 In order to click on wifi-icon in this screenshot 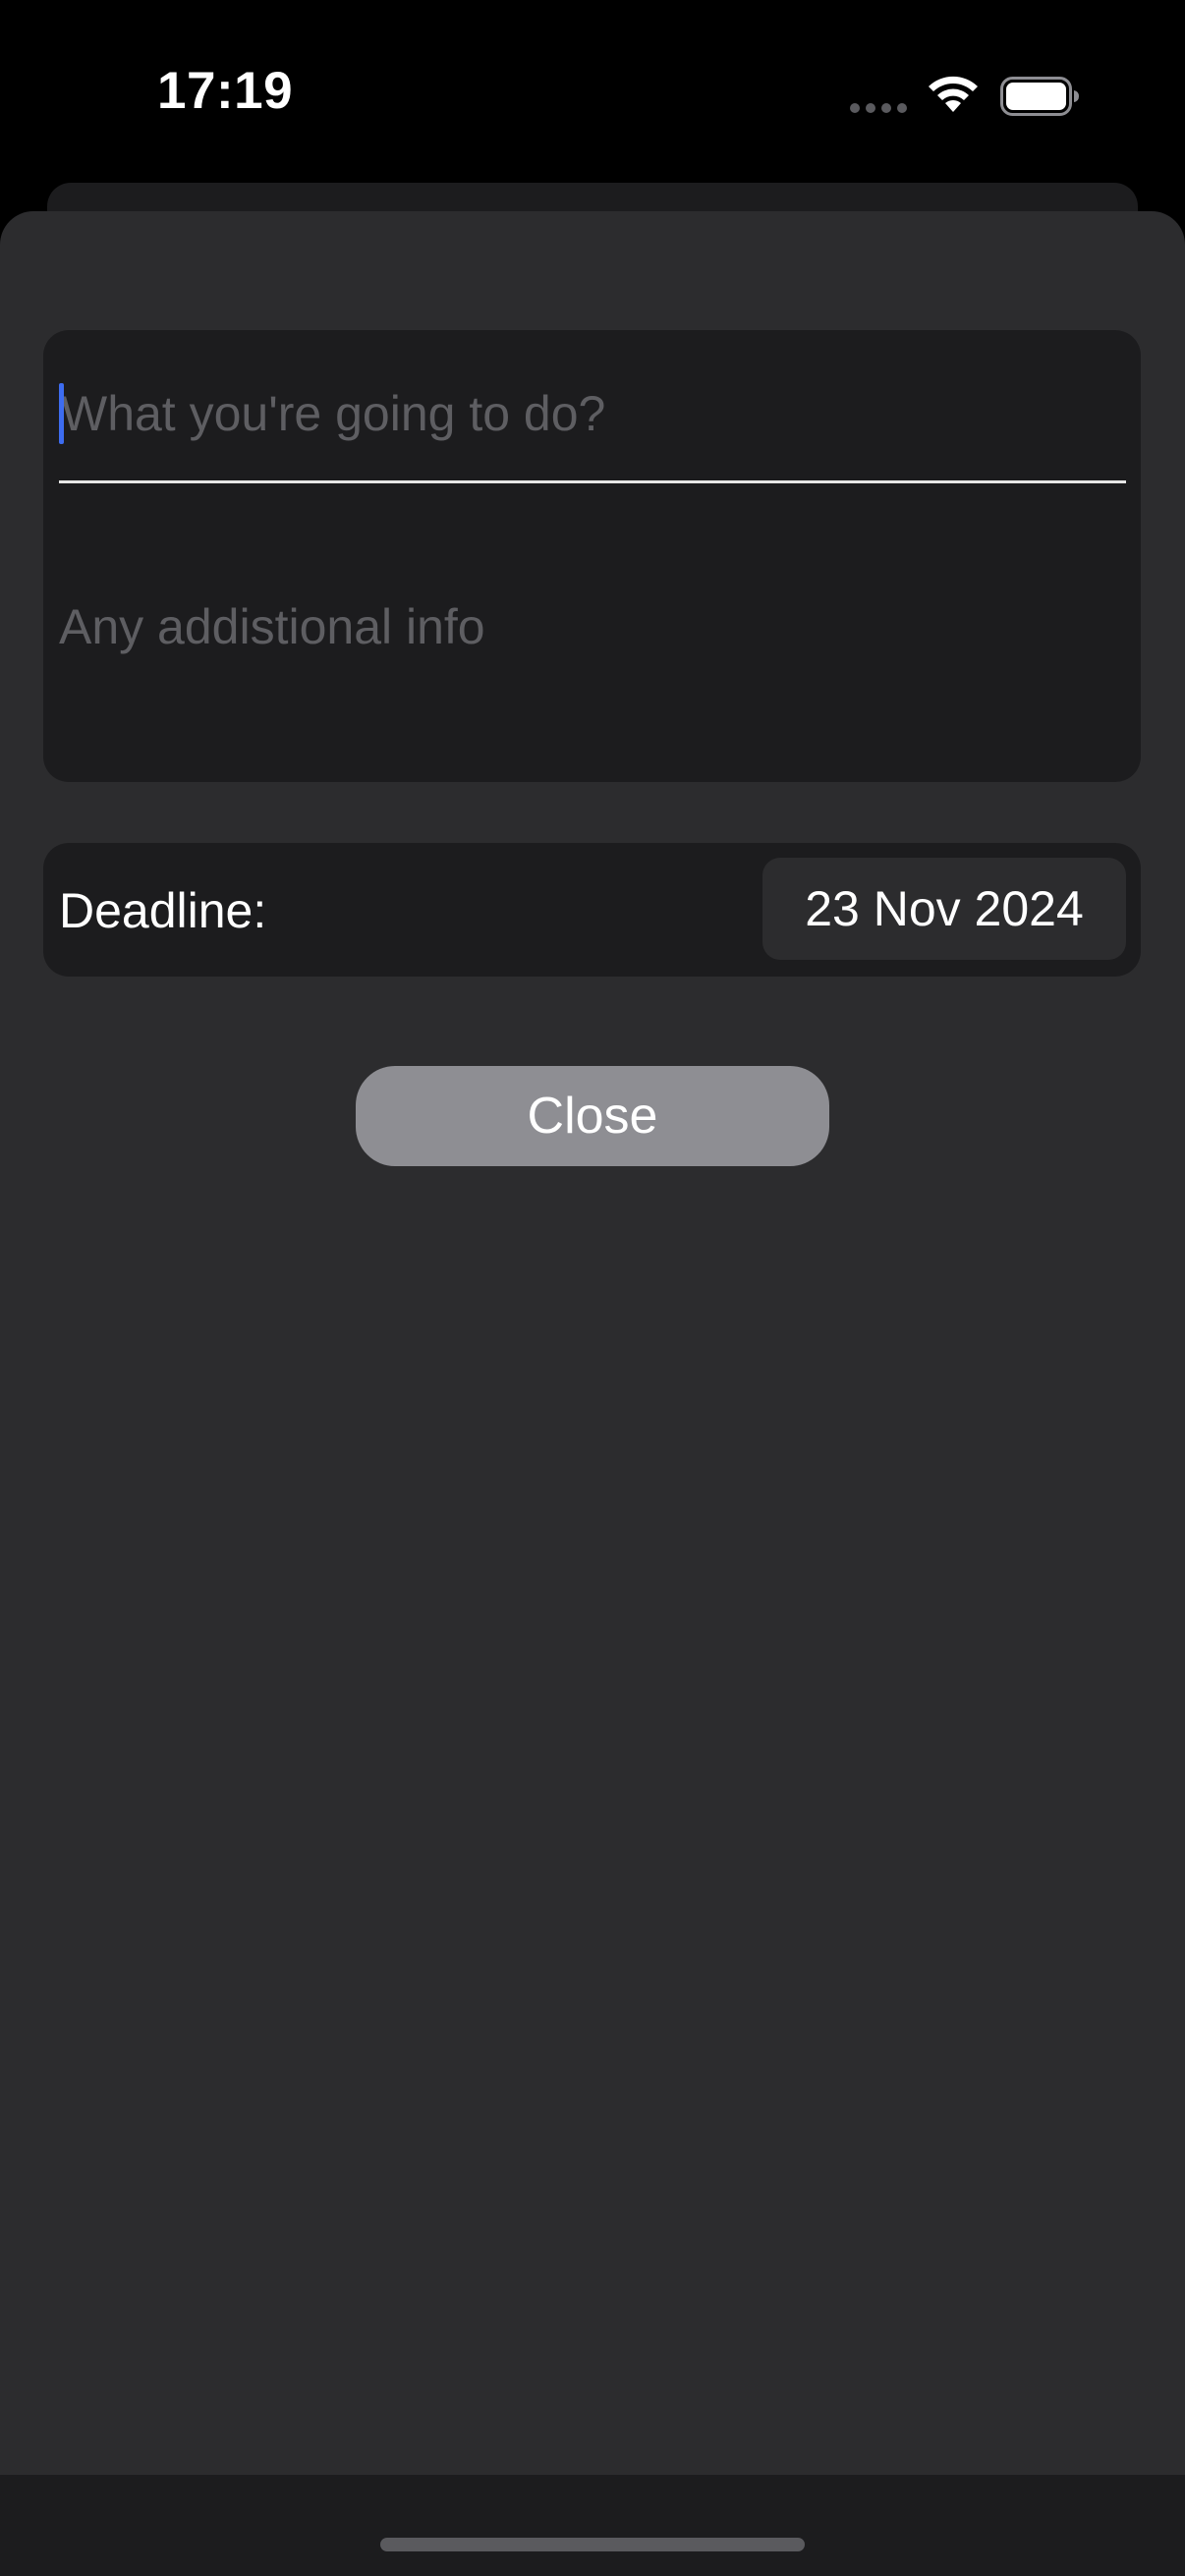, I will do `click(954, 94)`.